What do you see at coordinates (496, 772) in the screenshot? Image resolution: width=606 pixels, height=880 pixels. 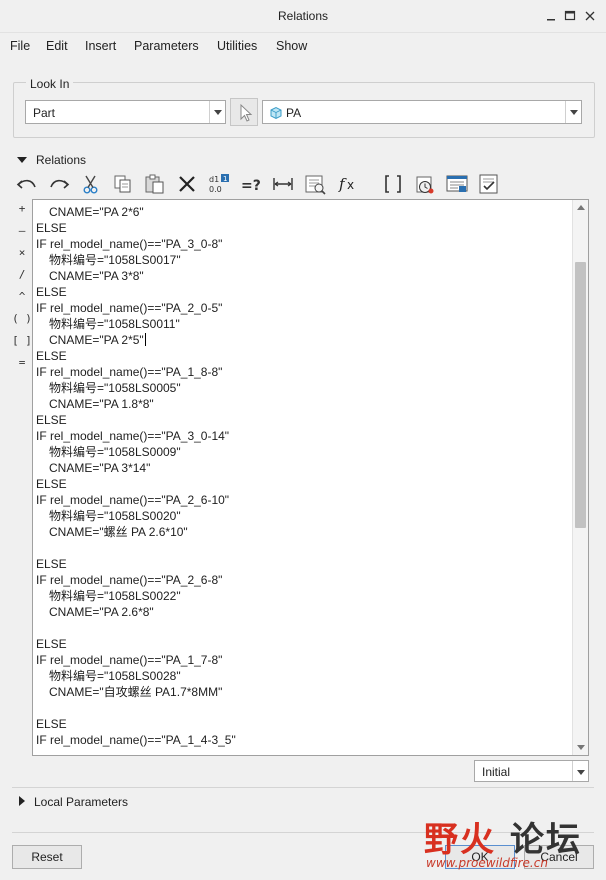 I see `units-value: Initial` at bounding box center [496, 772].